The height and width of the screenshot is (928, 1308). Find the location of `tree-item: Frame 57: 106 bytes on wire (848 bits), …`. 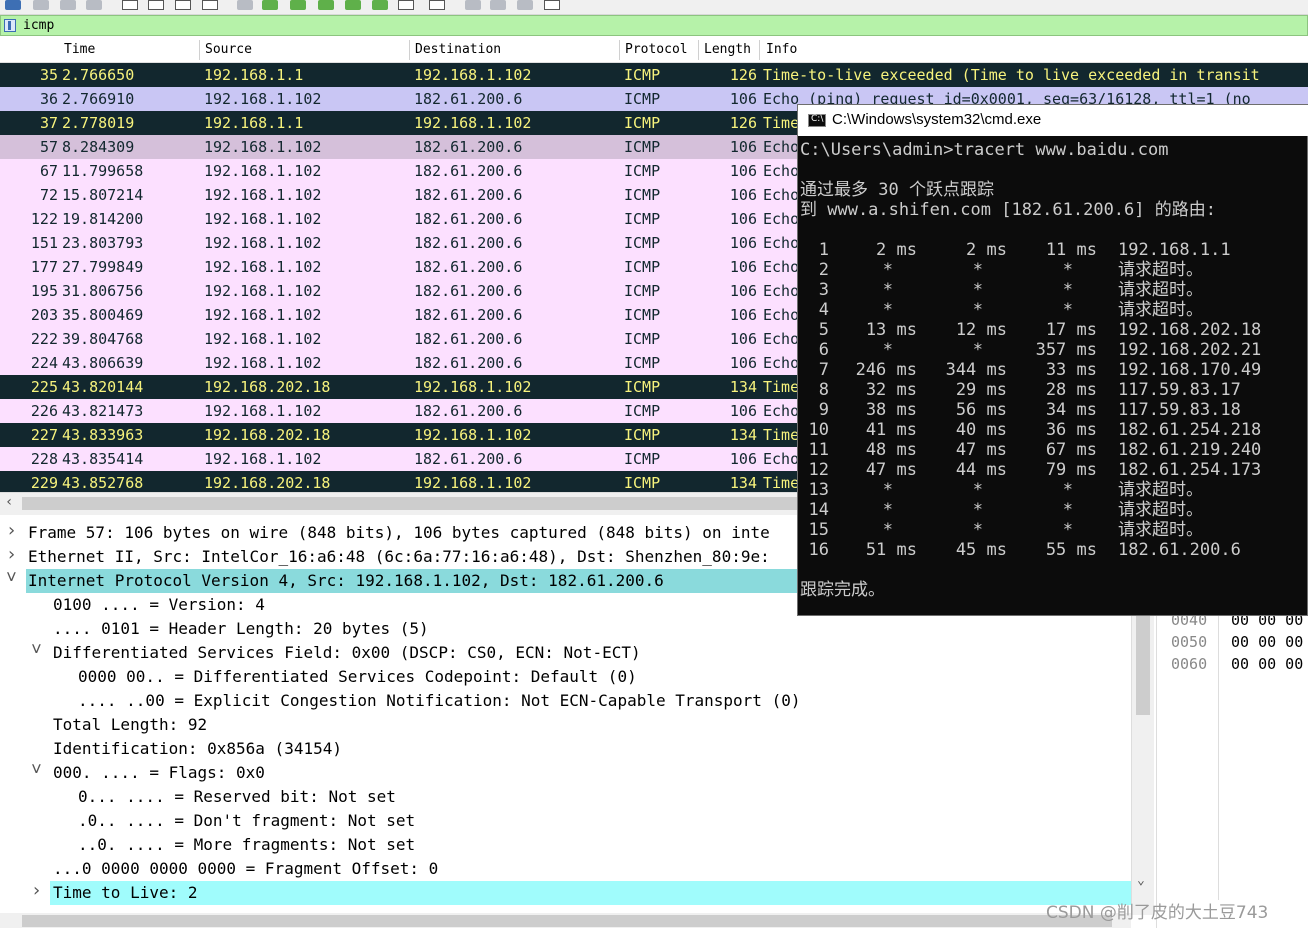

tree-item: Frame 57: 106 bytes on wire (848 bits), … is located at coordinates (399, 533).